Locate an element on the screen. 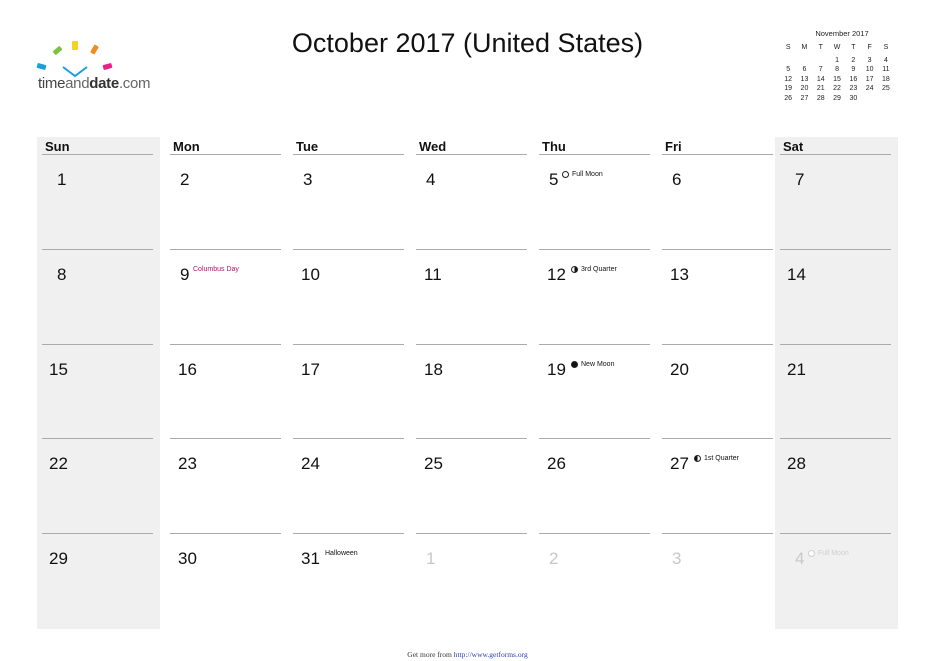 This screenshot has width=935, height=661. first-moon-icon is located at coordinates (697, 458).